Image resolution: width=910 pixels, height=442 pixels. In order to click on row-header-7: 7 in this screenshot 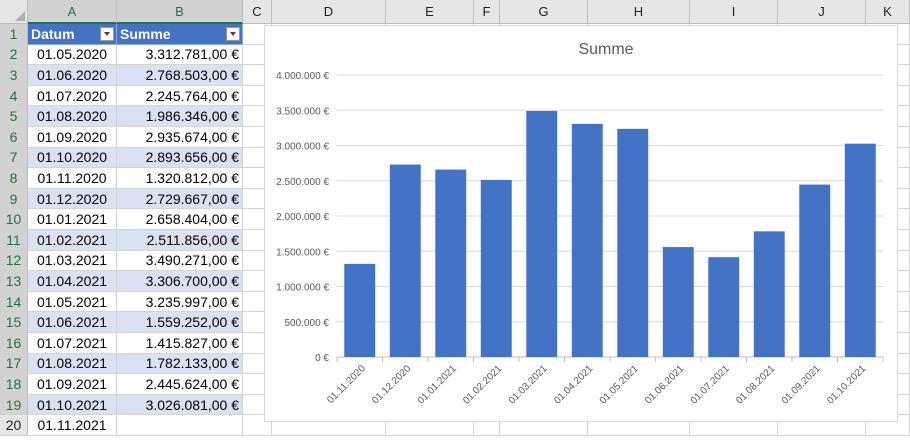, I will do `click(14, 158)`.